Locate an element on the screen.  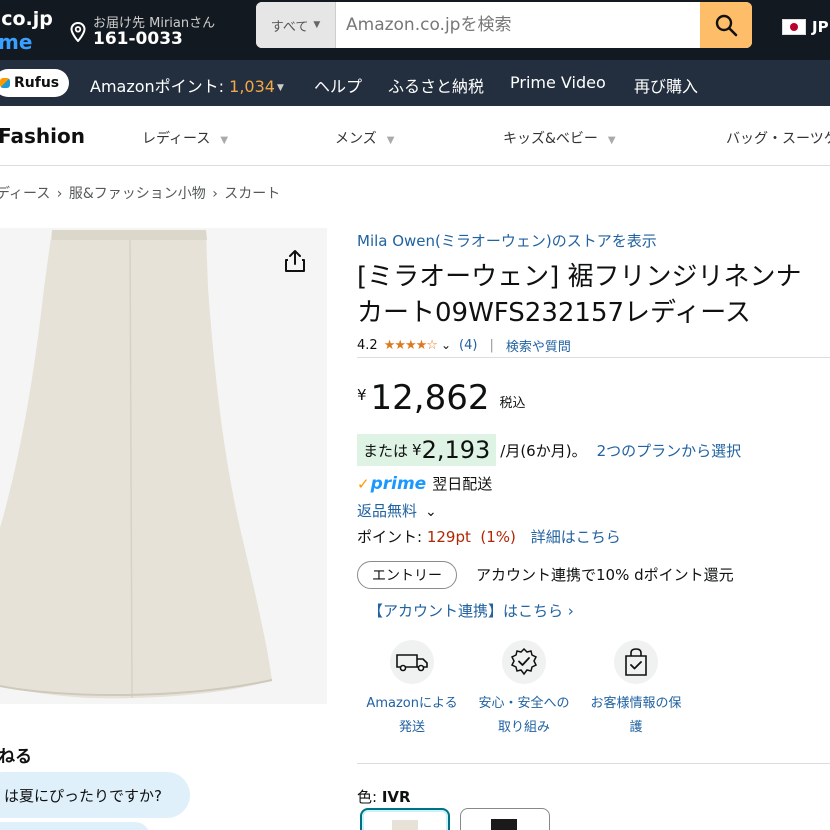
color-swatch-ivr is located at coordinates (405, 819).